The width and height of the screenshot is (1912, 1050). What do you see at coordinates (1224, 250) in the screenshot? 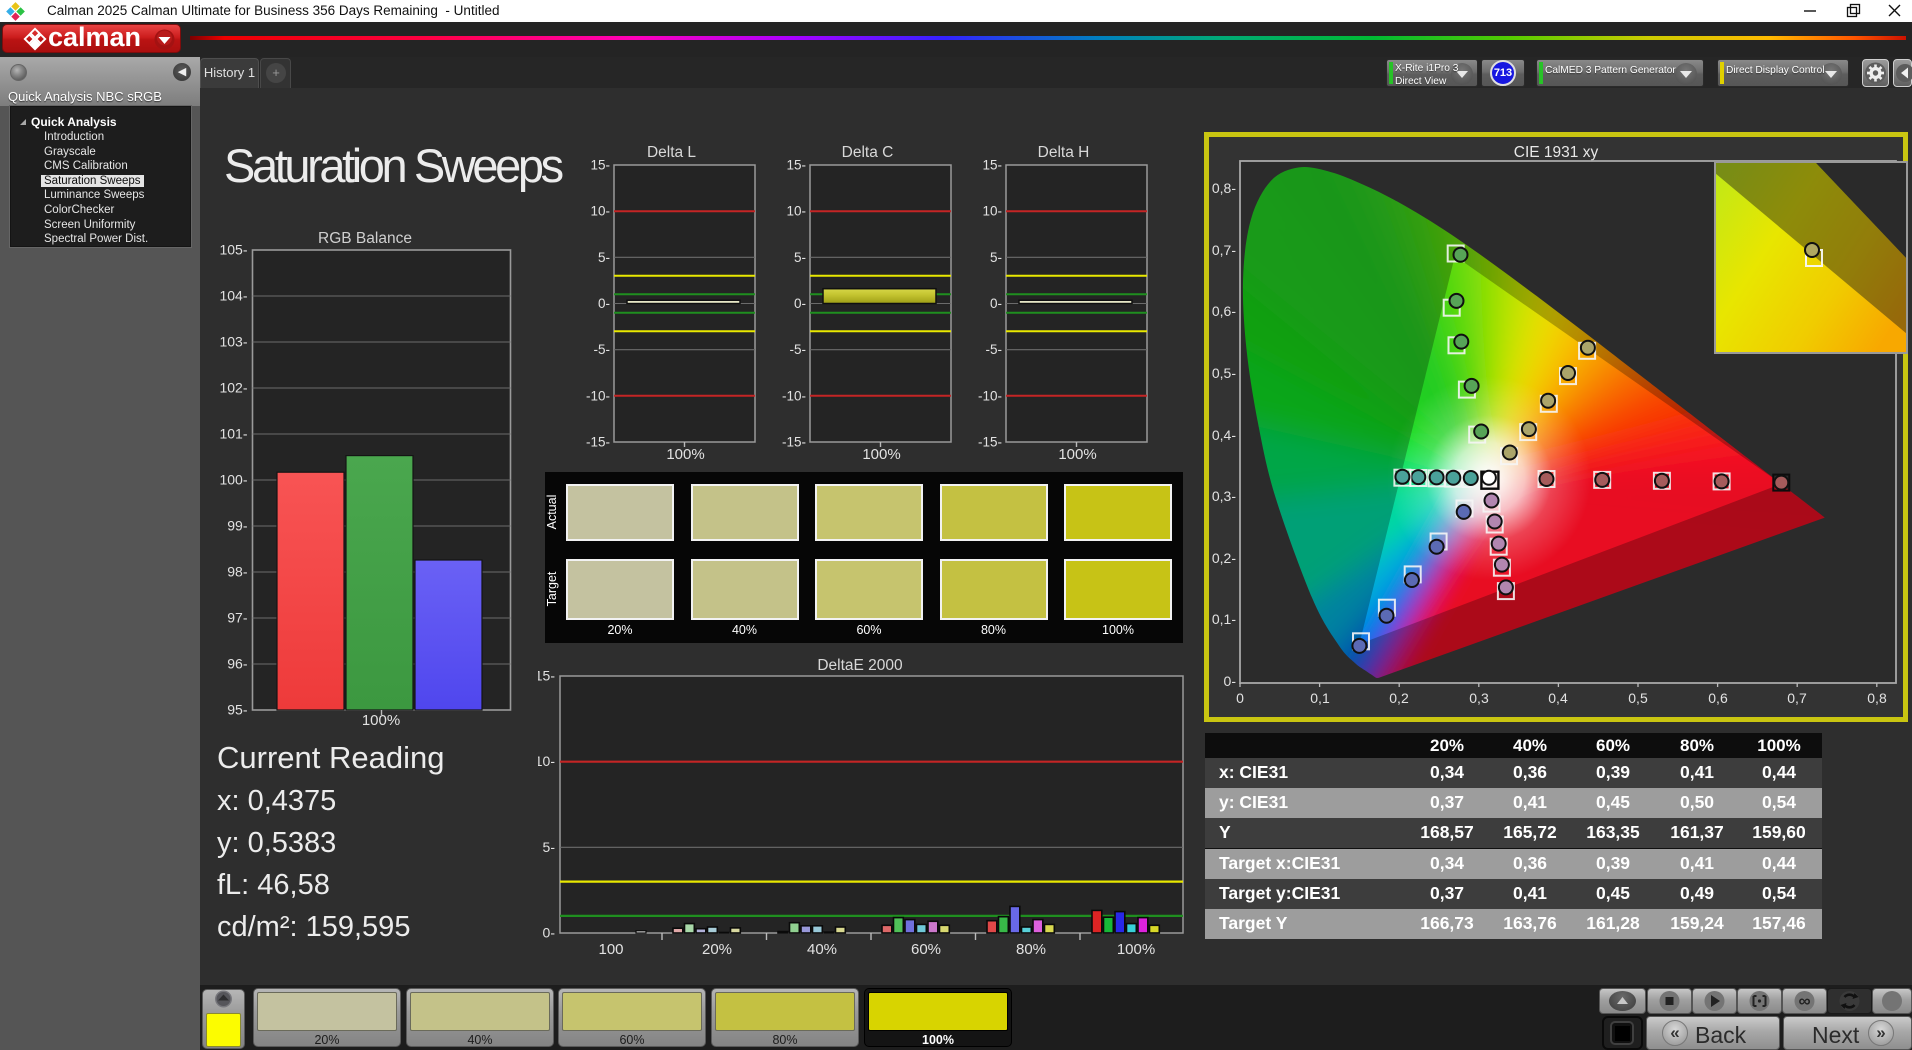
I see `svg-text: 0,7-` at bounding box center [1224, 250].